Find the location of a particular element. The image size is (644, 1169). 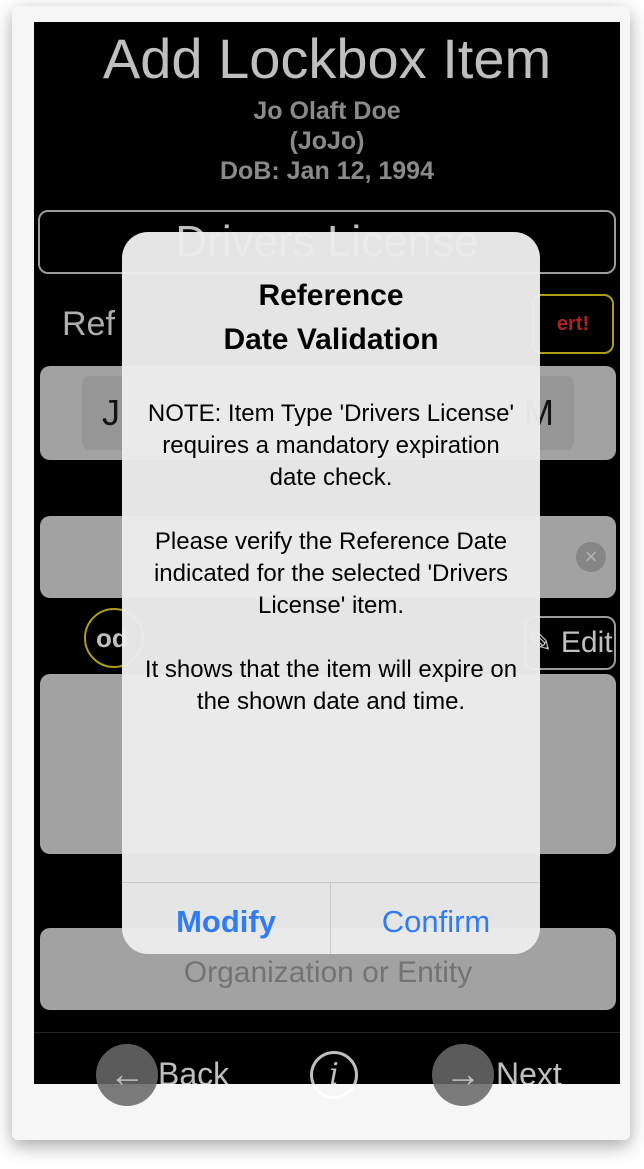

dialog-title: Reference Date Validation is located at coordinates (331, 318).